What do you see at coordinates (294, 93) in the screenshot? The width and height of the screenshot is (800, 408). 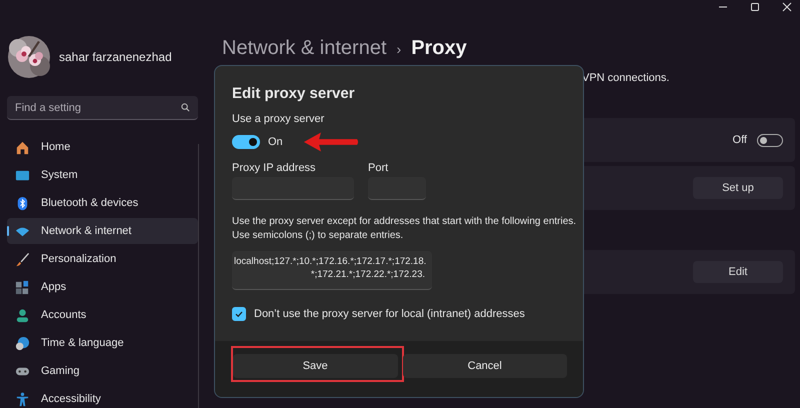 I see `dialog-title: Edit proxy server` at bounding box center [294, 93].